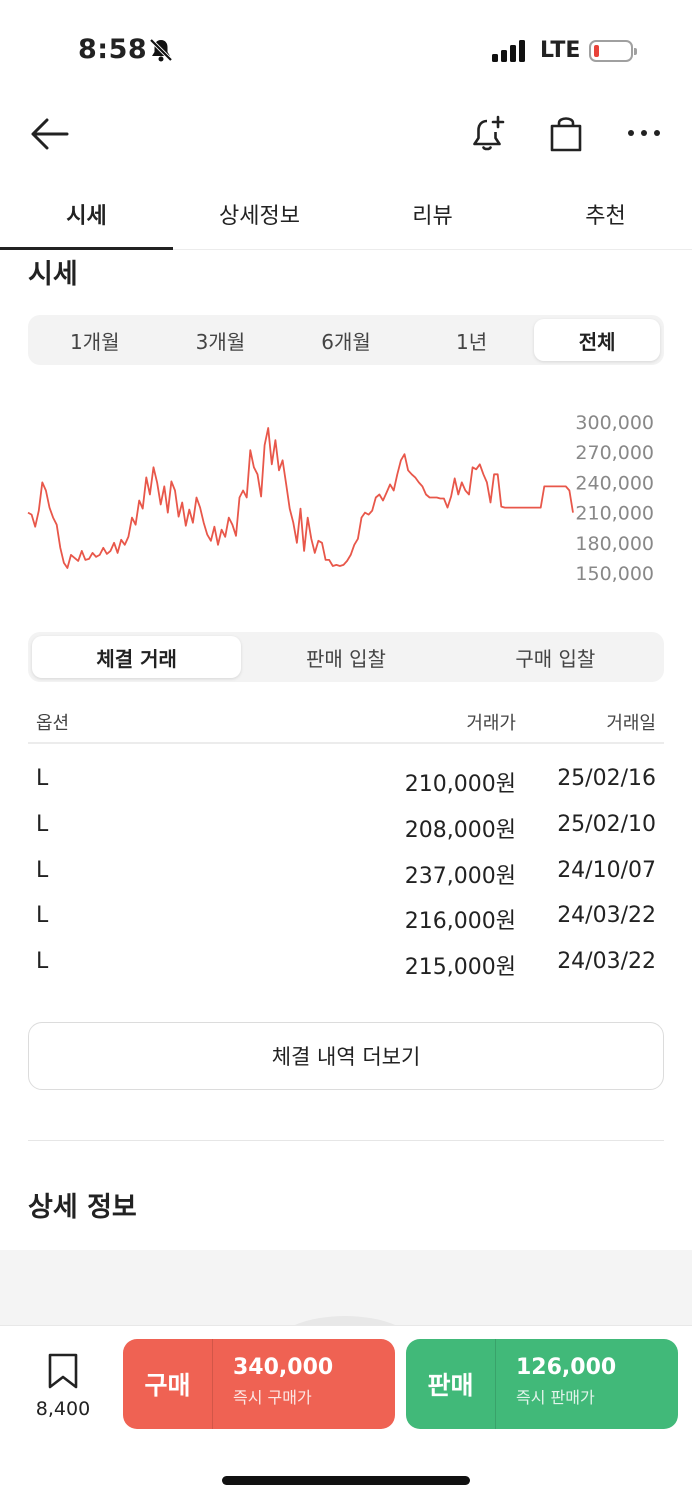 The image size is (692, 1500). What do you see at coordinates (95, 340) in the screenshot?
I see `period-1-month: 1개월` at bounding box center [95, 340].